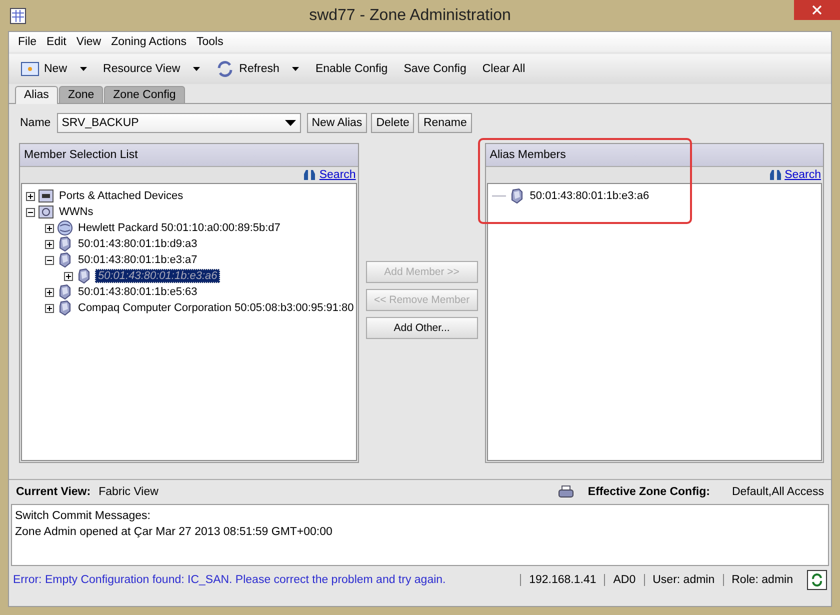 This screenshot has width=840, height=615. What do you see at coordinates (649, 492) in the screenshot?
I see `config-label: Effective Zone Config:` at bounding box center [649, 492].